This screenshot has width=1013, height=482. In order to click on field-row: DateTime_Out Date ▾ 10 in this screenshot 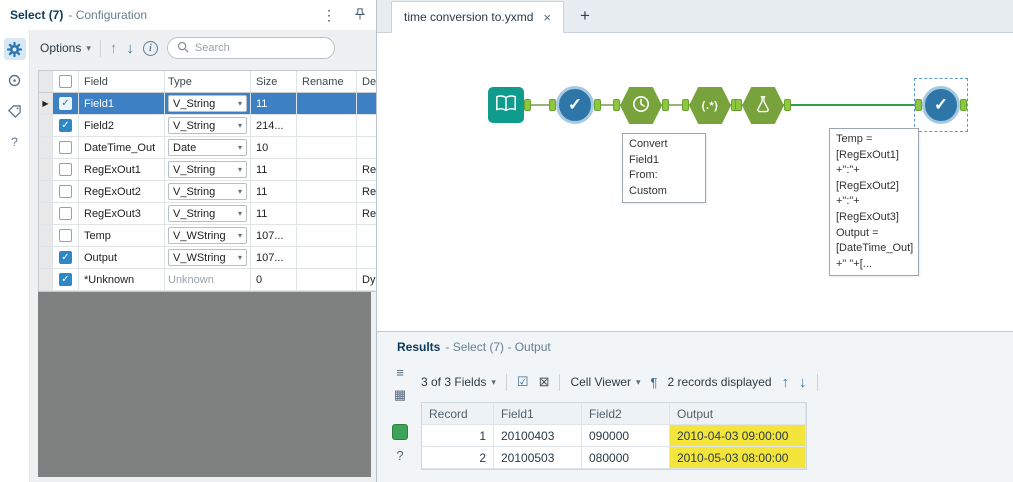, I will do `click(207, 148)`.